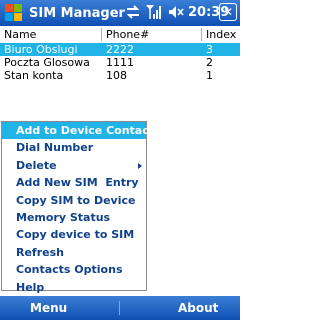 The height and width of the screenshot is (320, 320). I want to click on start-icon, so click(14, 13).